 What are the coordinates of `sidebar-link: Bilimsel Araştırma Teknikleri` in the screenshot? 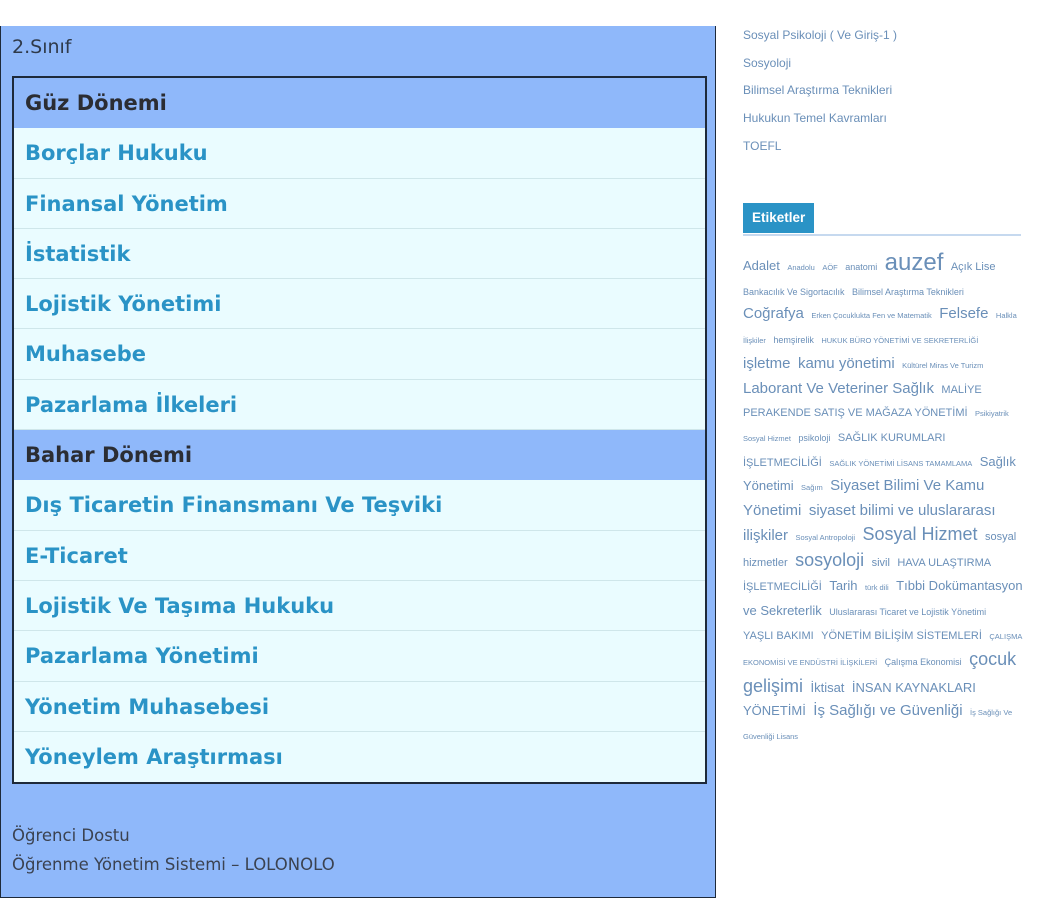 It's located at (883, 91).